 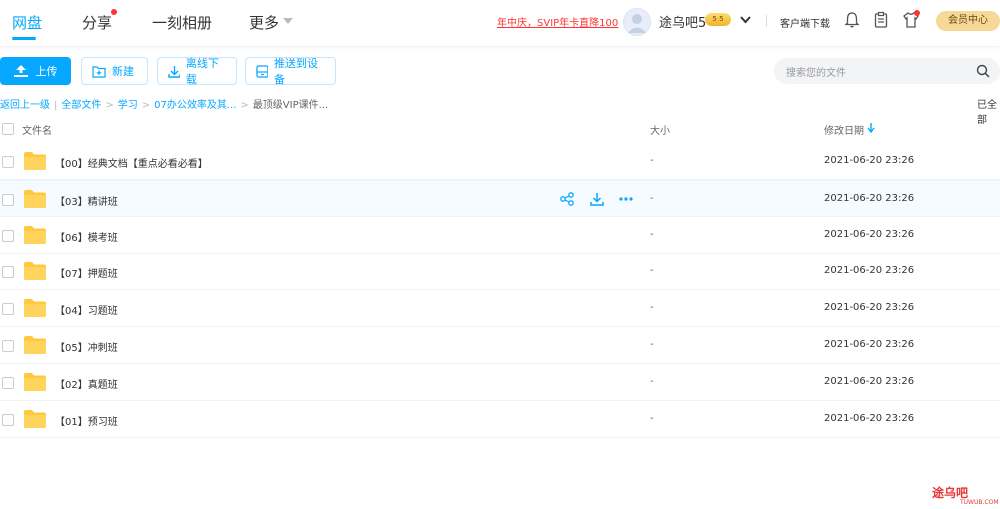 I want to click on push-to-device-label: 推送到设备, so click(x=296, y=71).